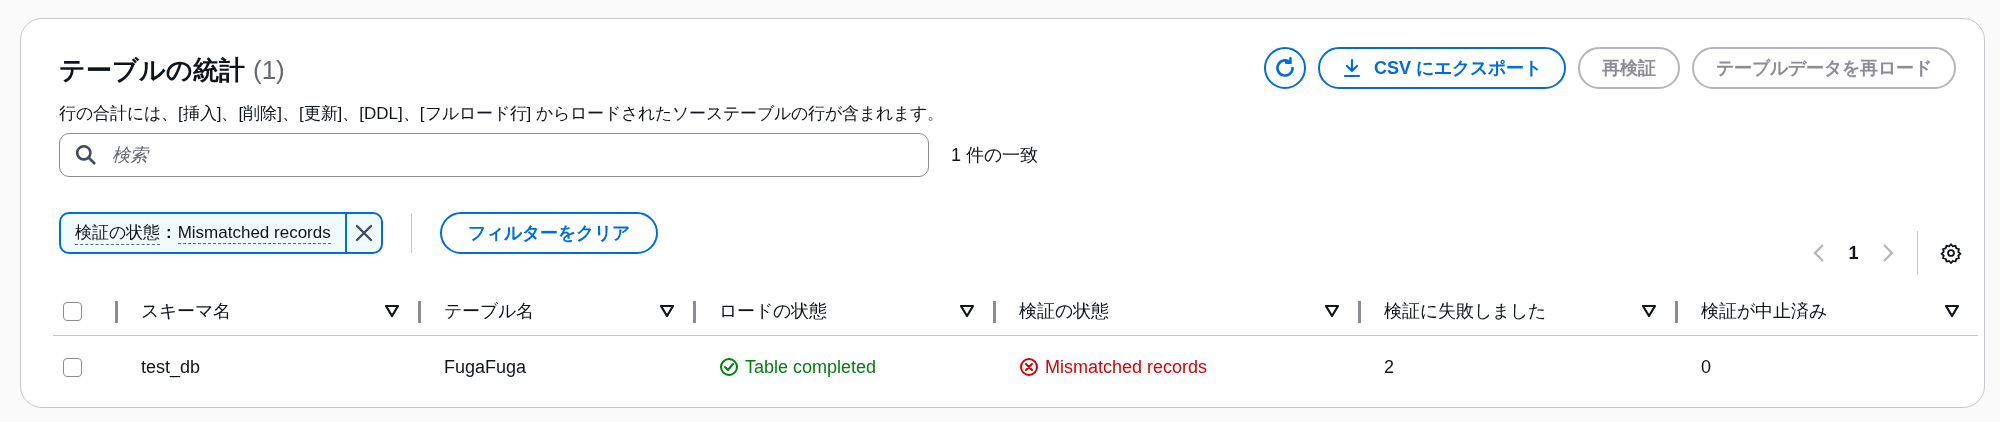 The height and width of the screenshot is (422, 2000). What do you see at coordinates (549, 233) in the screenshot?
I see `clear-filters-button: フィルターをクリア` at bounding box center [549, 233].